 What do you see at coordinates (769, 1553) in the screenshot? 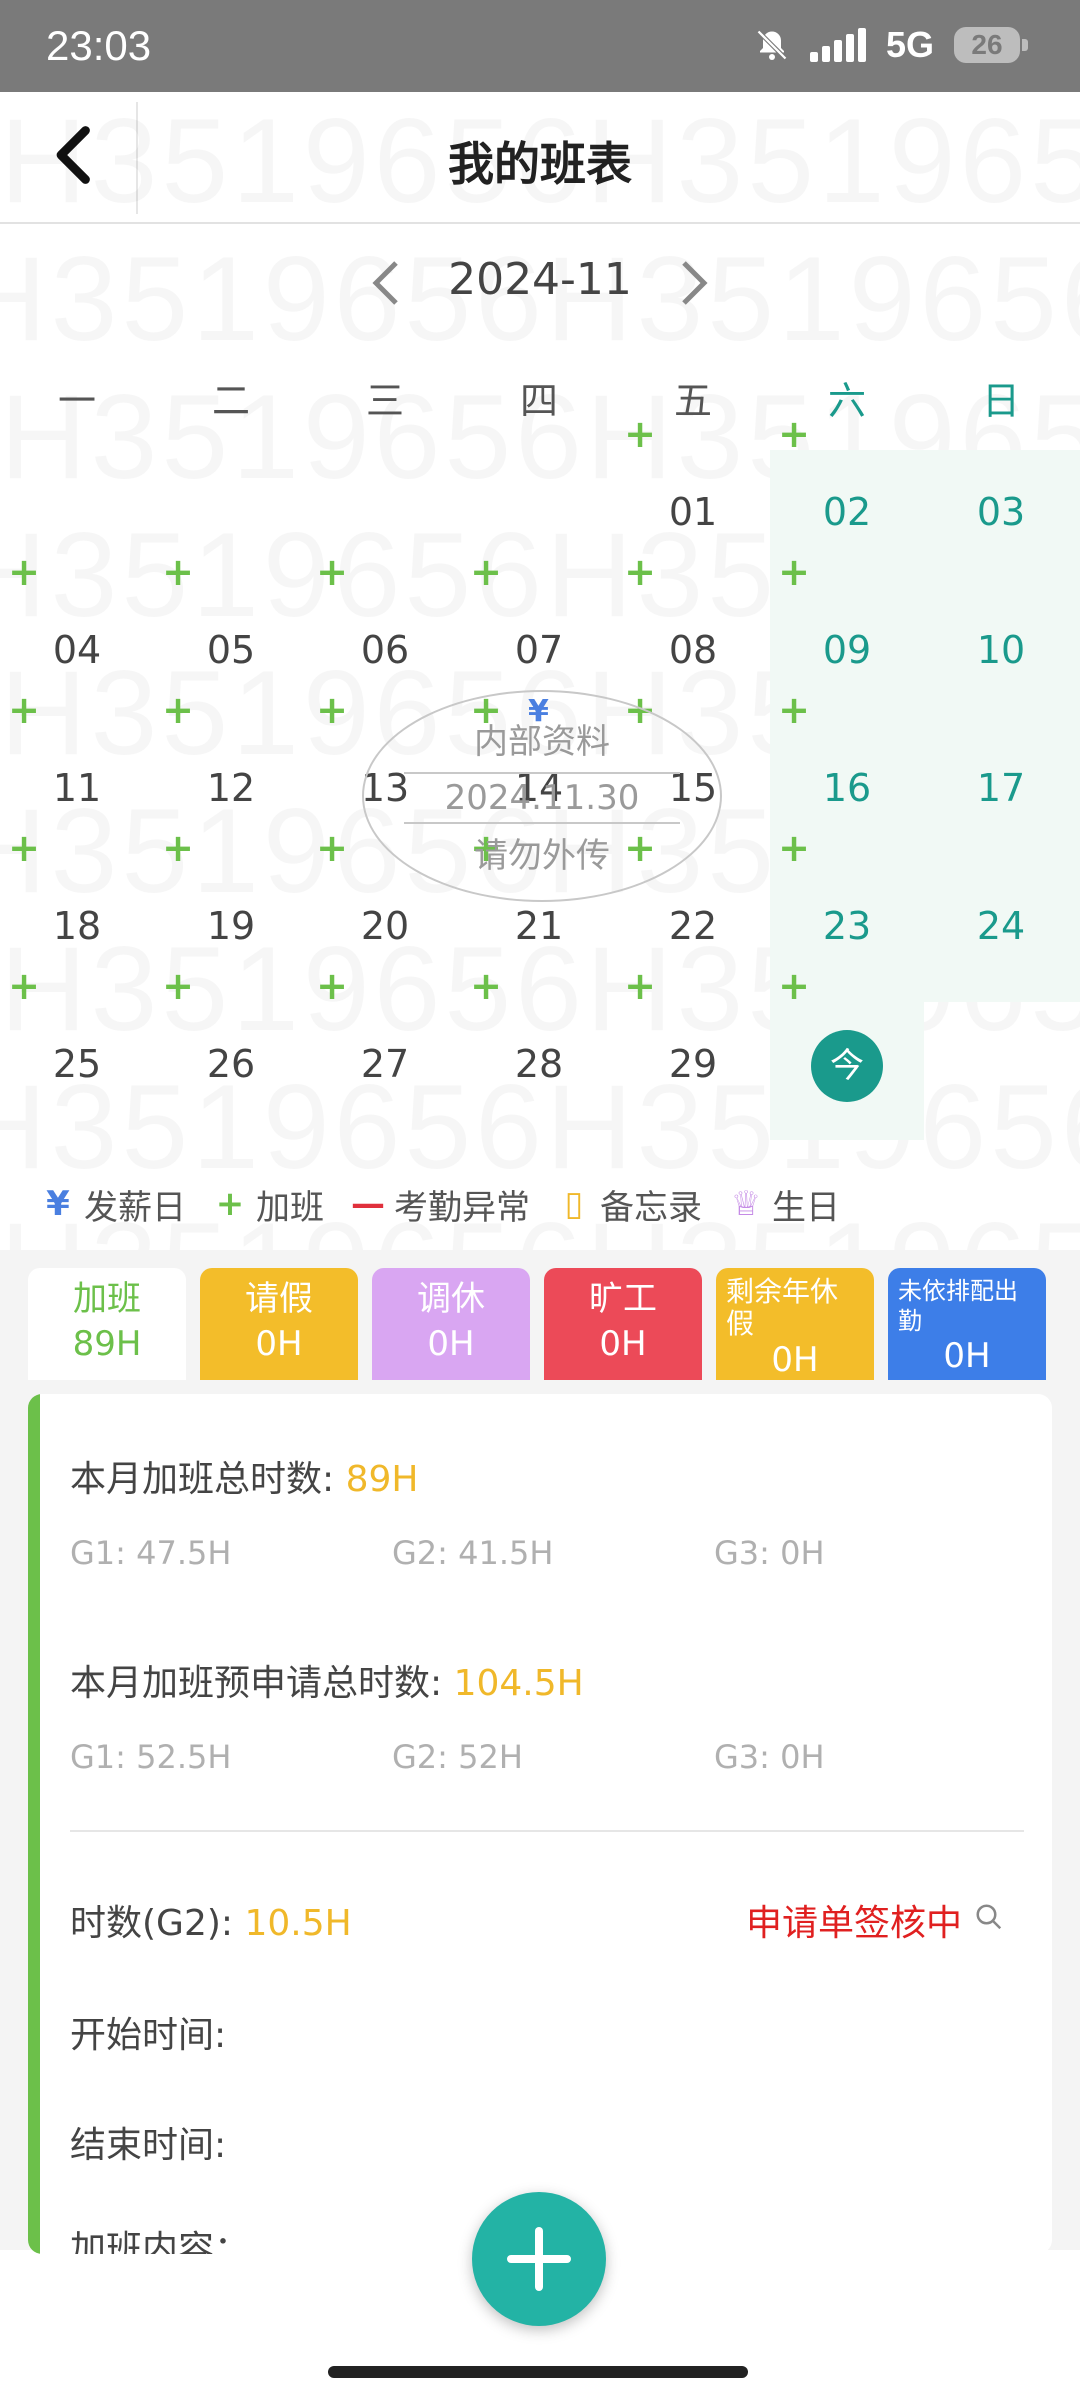
I see `total-g3: G3: 0H` at bounding box center [769, 1553].